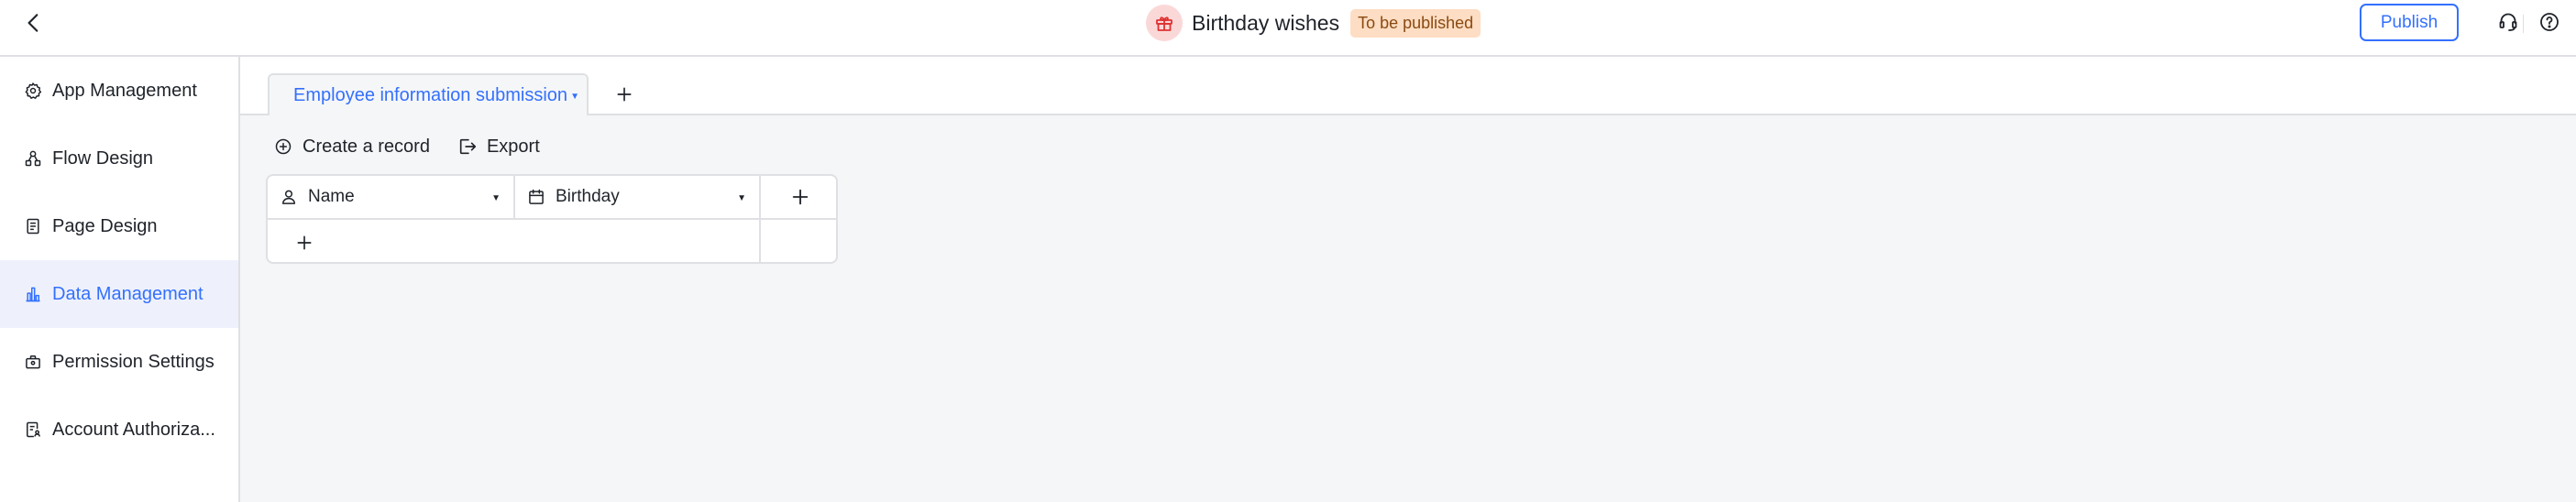 The width and height of the screenshot is (2576, 502). I want to click on toolbar: Create a record Export, so click(420, 146).